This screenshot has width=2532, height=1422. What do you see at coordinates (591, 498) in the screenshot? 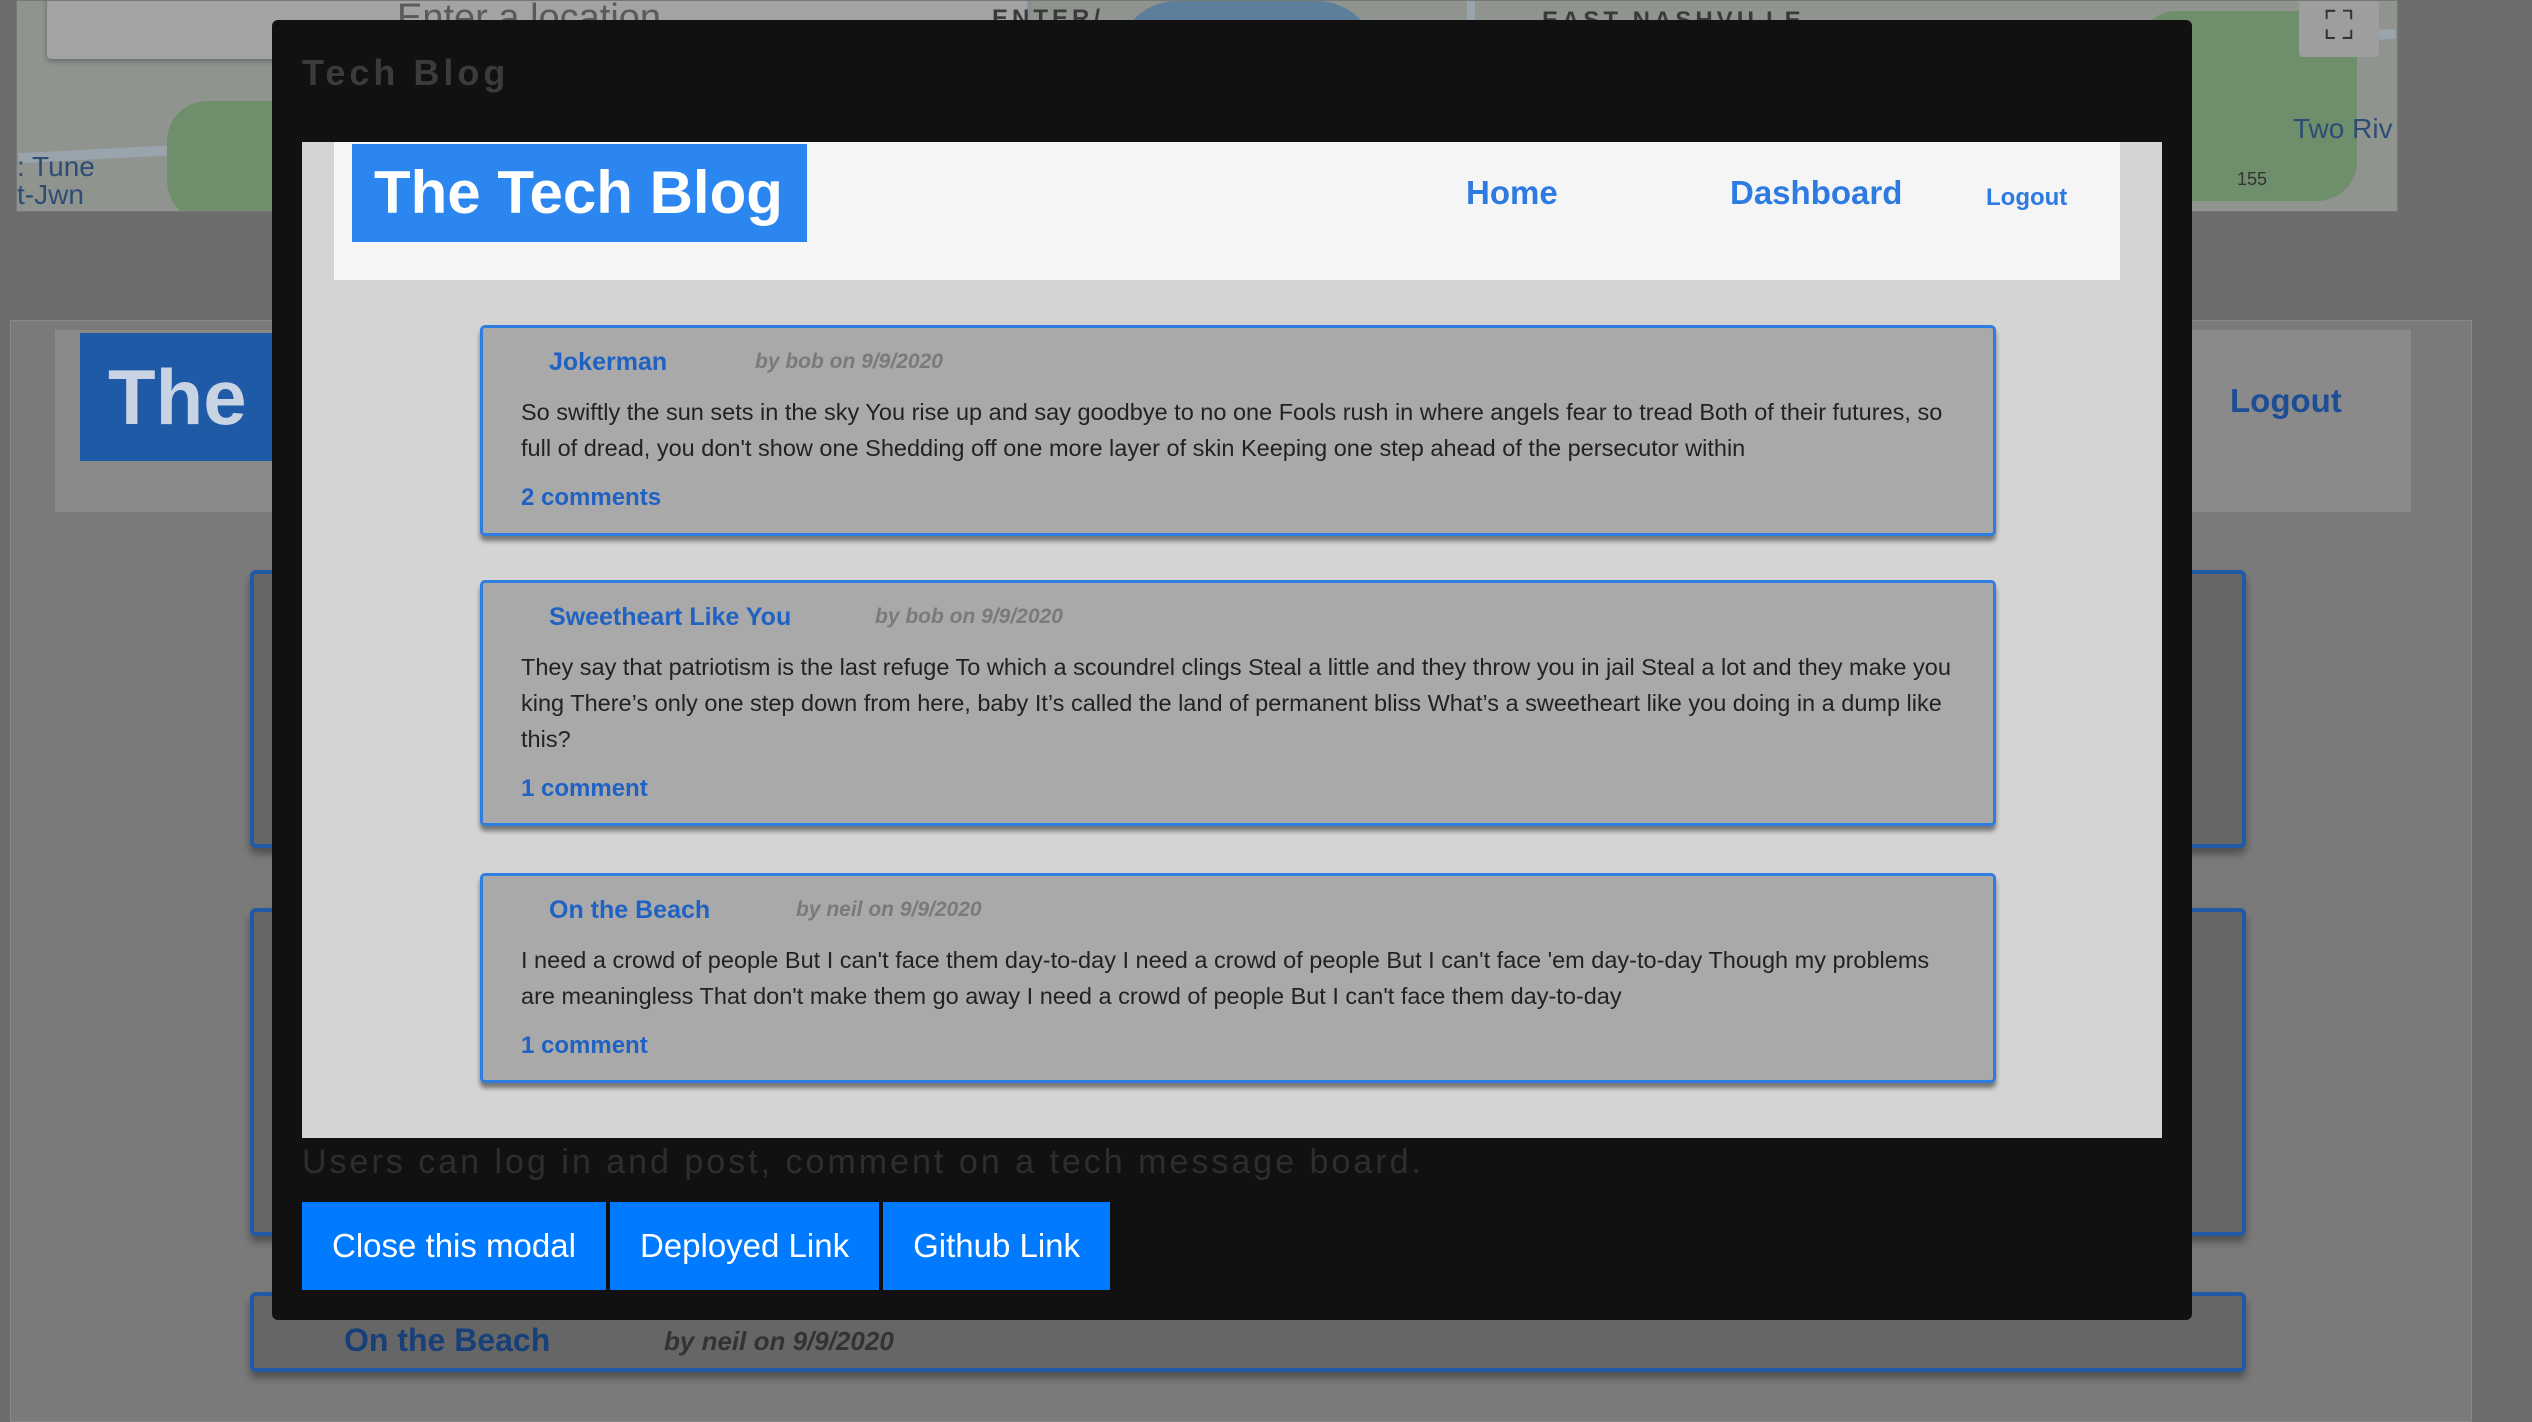
I see `post-comments-link: 2 comments` at bounding box center [591, 498].